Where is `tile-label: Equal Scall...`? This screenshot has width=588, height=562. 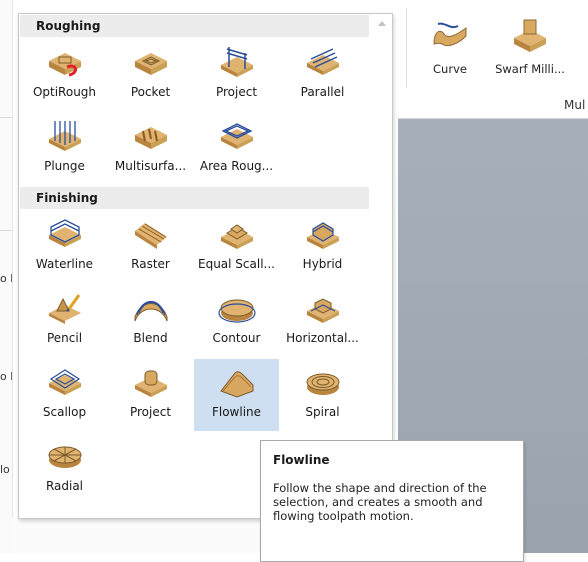
tile-label: Equal Scall... is located at coordinates (236, 264).